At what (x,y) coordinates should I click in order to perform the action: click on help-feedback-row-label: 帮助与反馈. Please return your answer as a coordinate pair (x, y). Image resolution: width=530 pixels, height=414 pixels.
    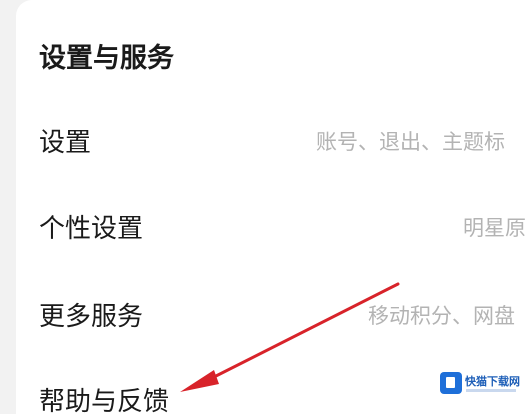
    Looking at the image, I should click on (104, 400).